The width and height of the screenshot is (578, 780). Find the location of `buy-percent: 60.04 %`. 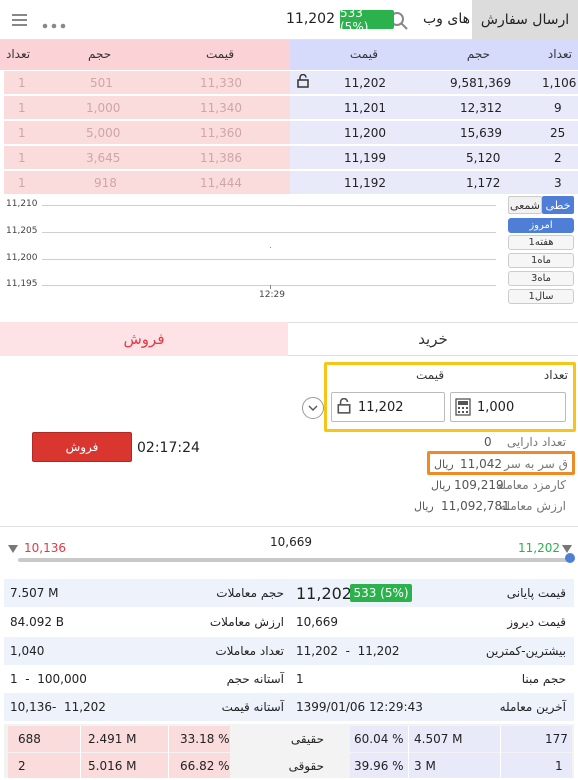

buy-percent: 60.04 % is located at coordinates (379, 739).